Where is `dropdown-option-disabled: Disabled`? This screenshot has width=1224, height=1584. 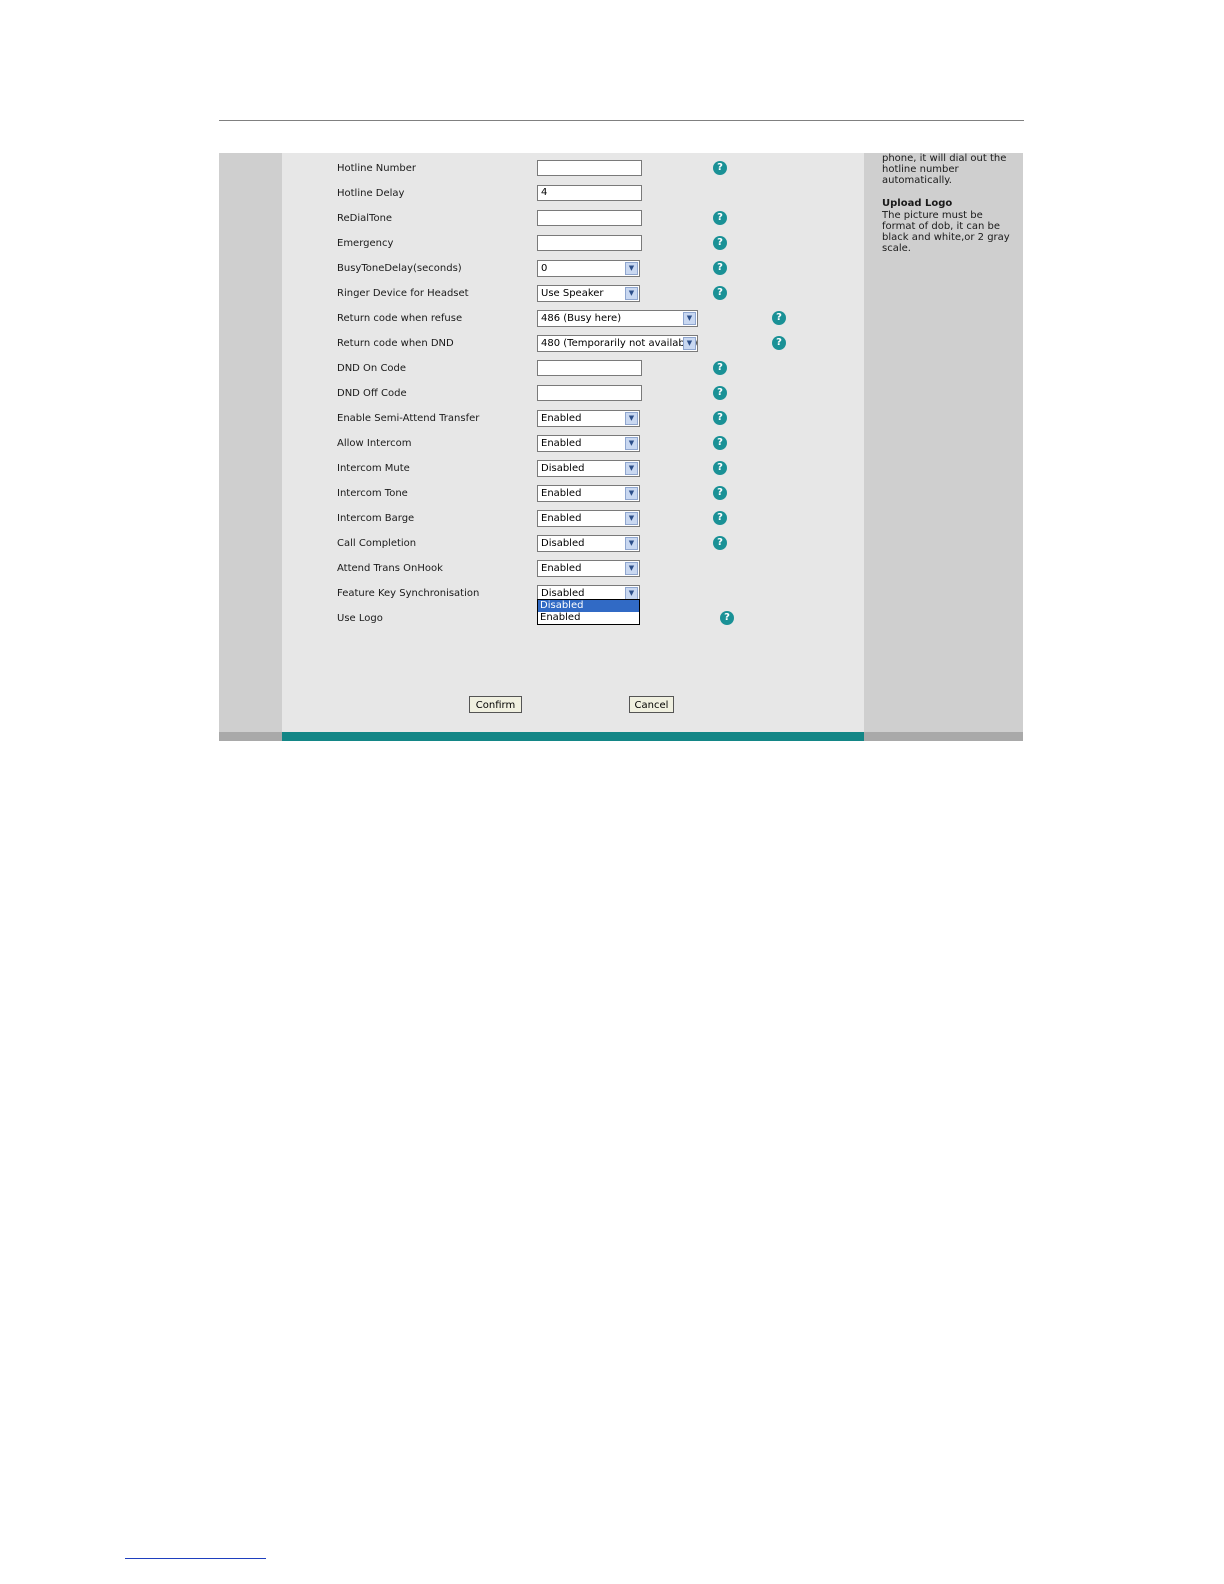 dropdown-option-disabled: Disabled is located at coordinates (588, 606).